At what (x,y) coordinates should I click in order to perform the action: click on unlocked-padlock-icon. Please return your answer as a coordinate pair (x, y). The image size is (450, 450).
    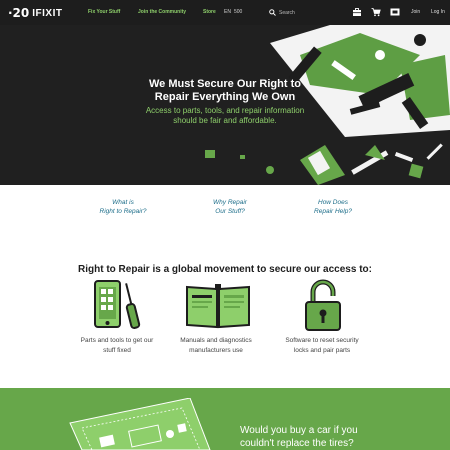
    Looking at the image, I should click on (323, 305).